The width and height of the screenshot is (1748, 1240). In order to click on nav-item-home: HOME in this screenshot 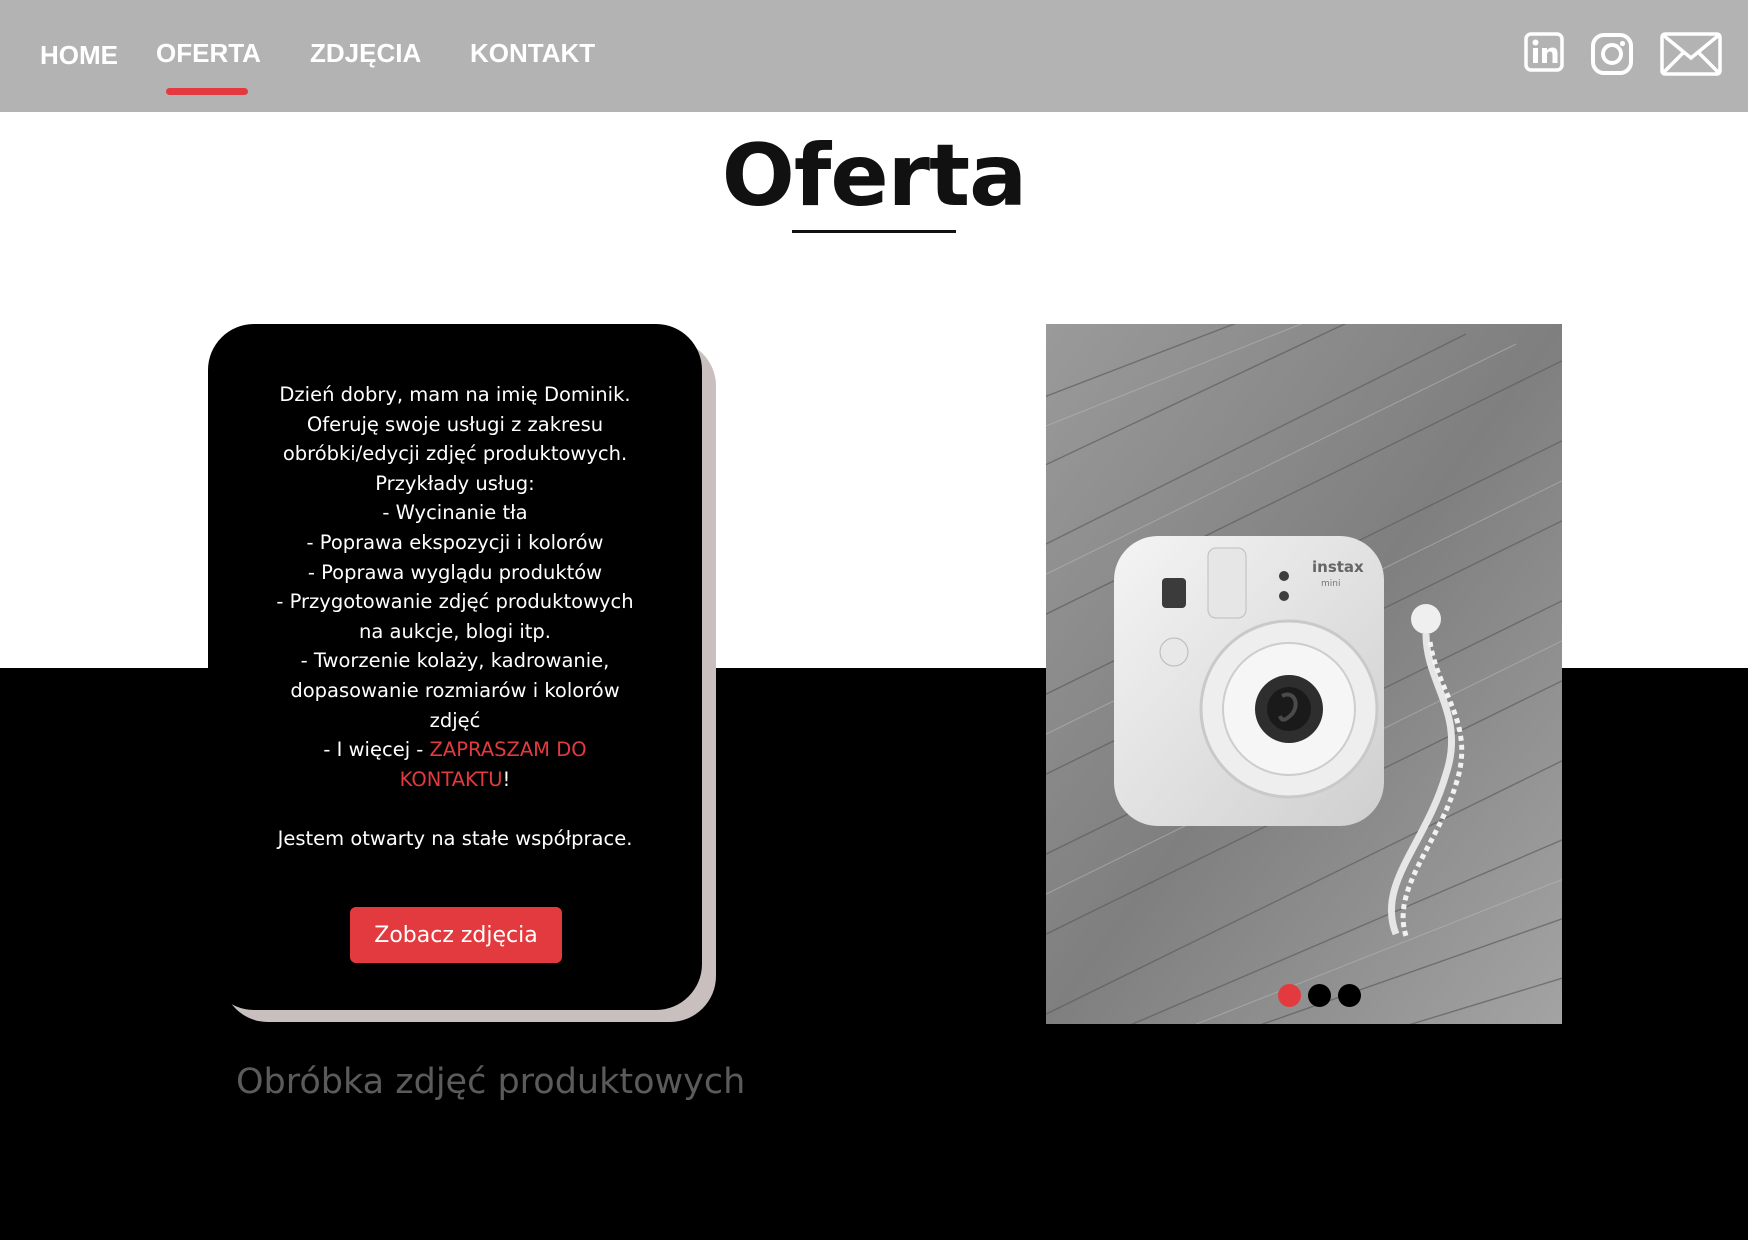, I will do `click(79, 55)`.